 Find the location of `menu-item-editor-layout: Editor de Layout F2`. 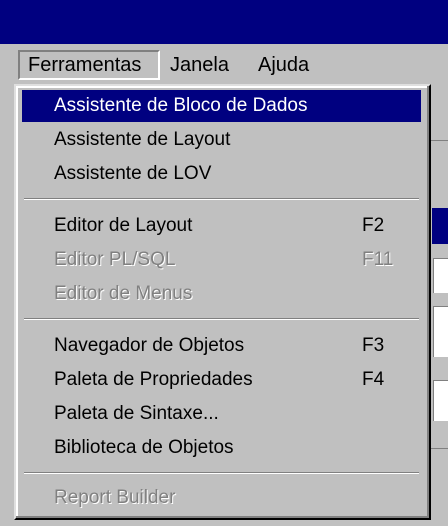

menu-item-editor-layout: Editor de Layout F2 is located at coordinates (221, 226).